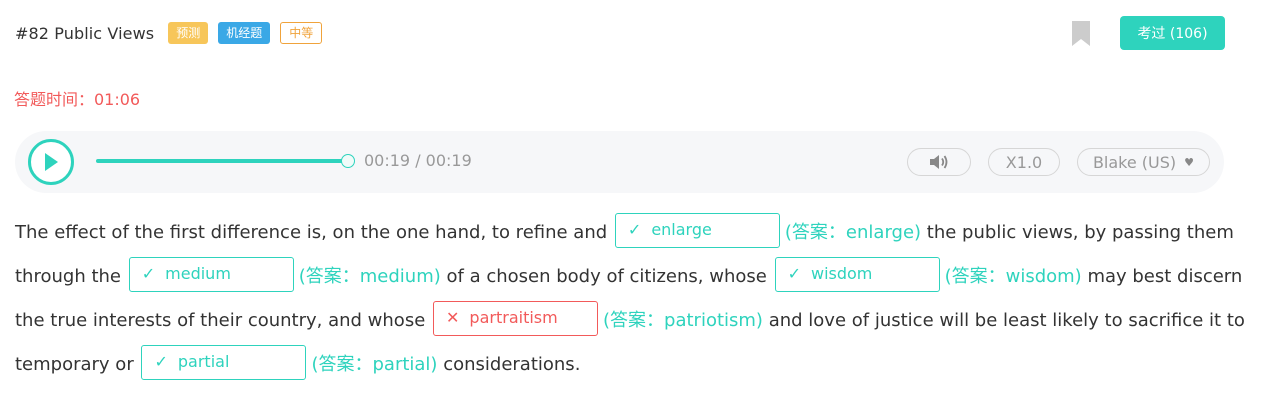 This screenshot has width=1261, height=405. Describe the element at coordinates (348, 161) in the screenshot. I see `progress-handle` at that location.